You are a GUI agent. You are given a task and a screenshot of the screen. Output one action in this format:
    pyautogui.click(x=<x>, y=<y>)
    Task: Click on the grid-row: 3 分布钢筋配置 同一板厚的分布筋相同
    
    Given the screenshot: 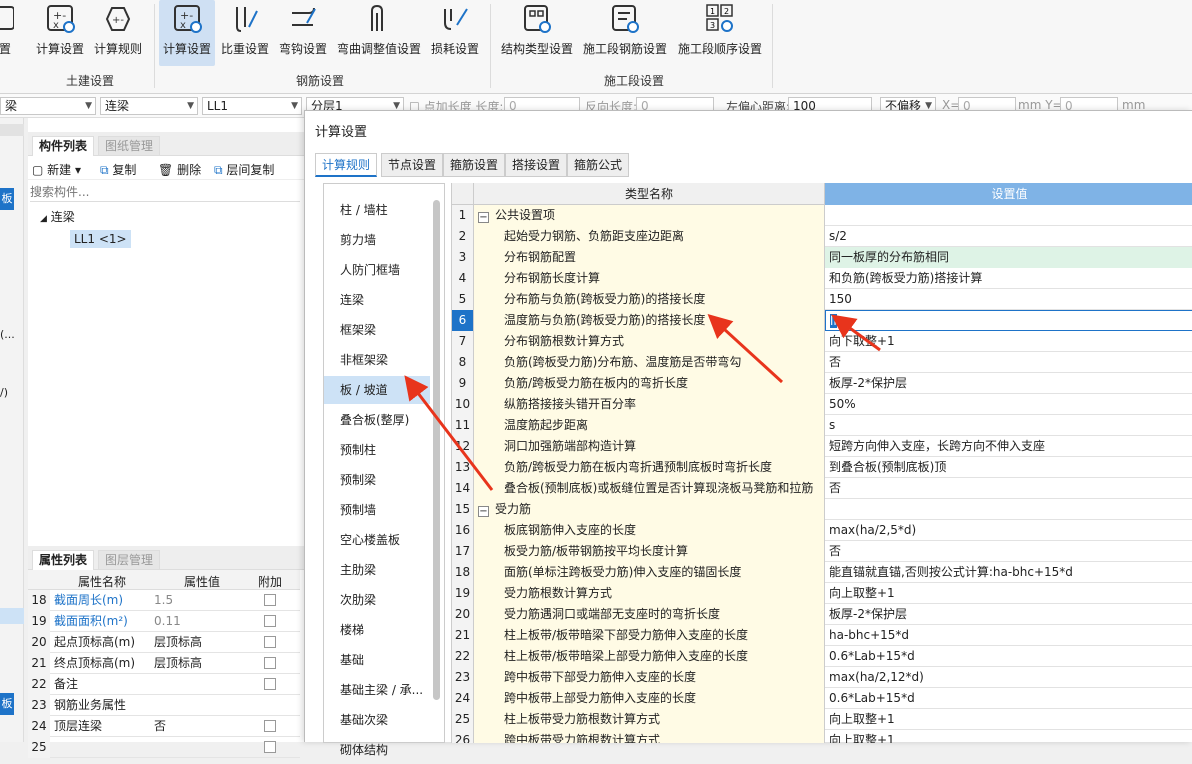 What is the action you would take?
    pyautogui.click(x=822, y=257)
    